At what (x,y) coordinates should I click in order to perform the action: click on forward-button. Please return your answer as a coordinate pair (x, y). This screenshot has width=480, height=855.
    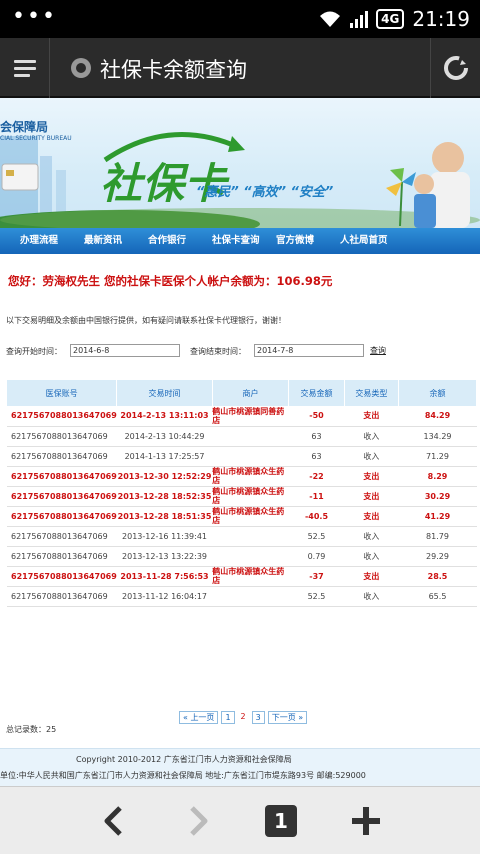
    Looking at the image, I should click on (199, 821).